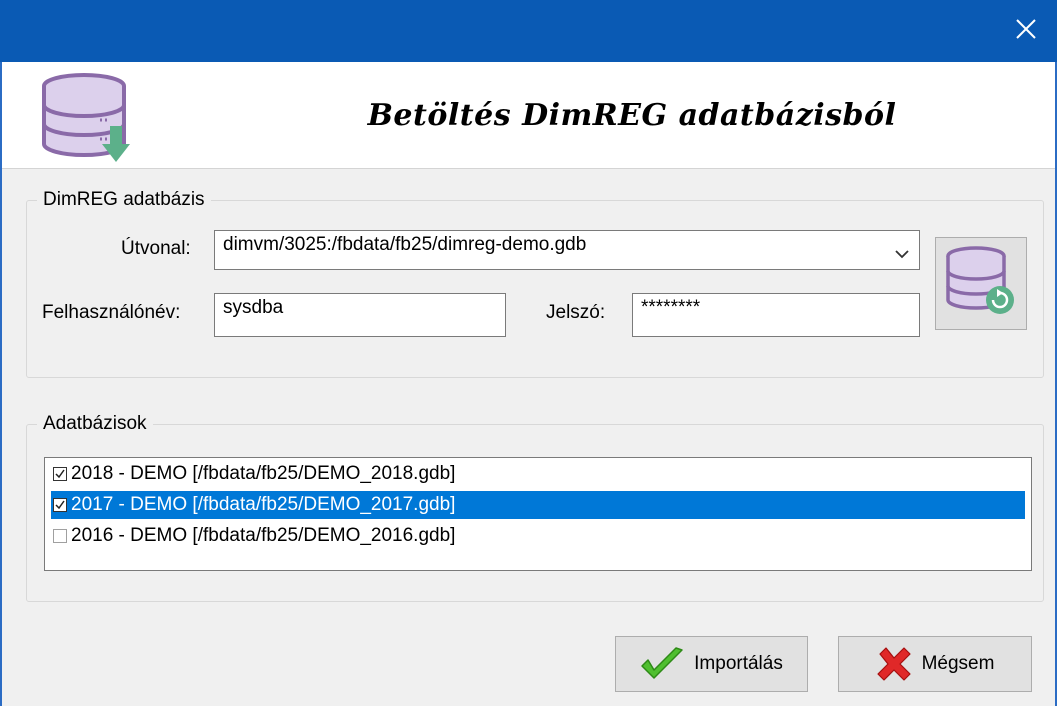 The height and width of the screenshot is (706, 1057). I want to click on title-bar, so click(528, 31).